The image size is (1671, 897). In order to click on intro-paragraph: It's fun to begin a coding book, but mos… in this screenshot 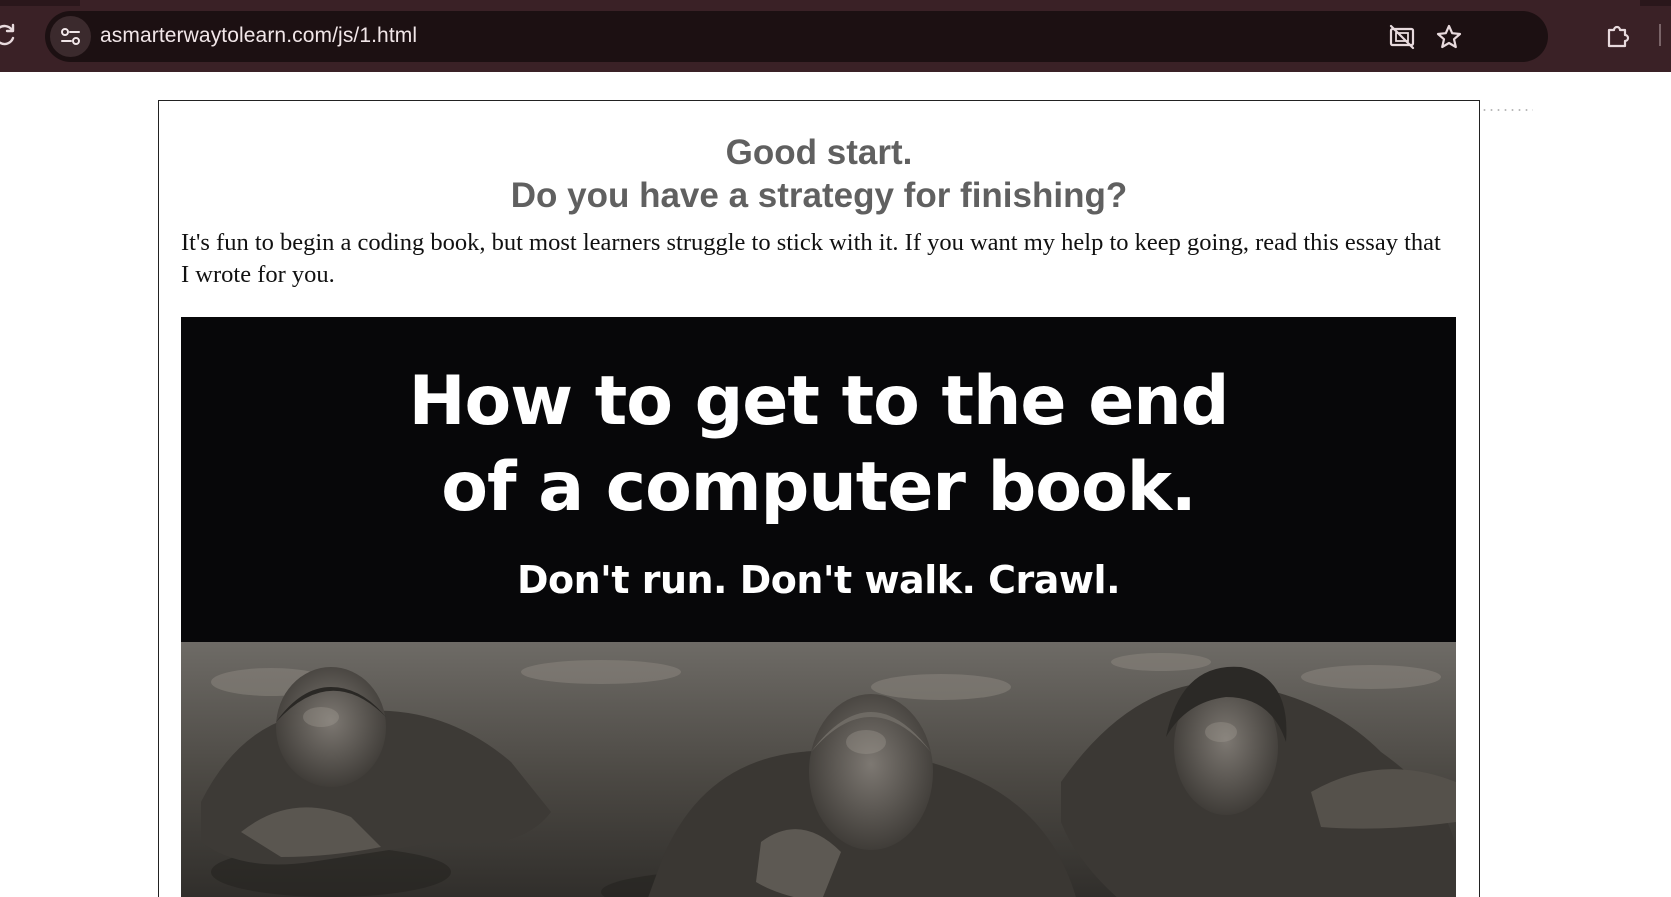, I will do `click(811, 258)`.